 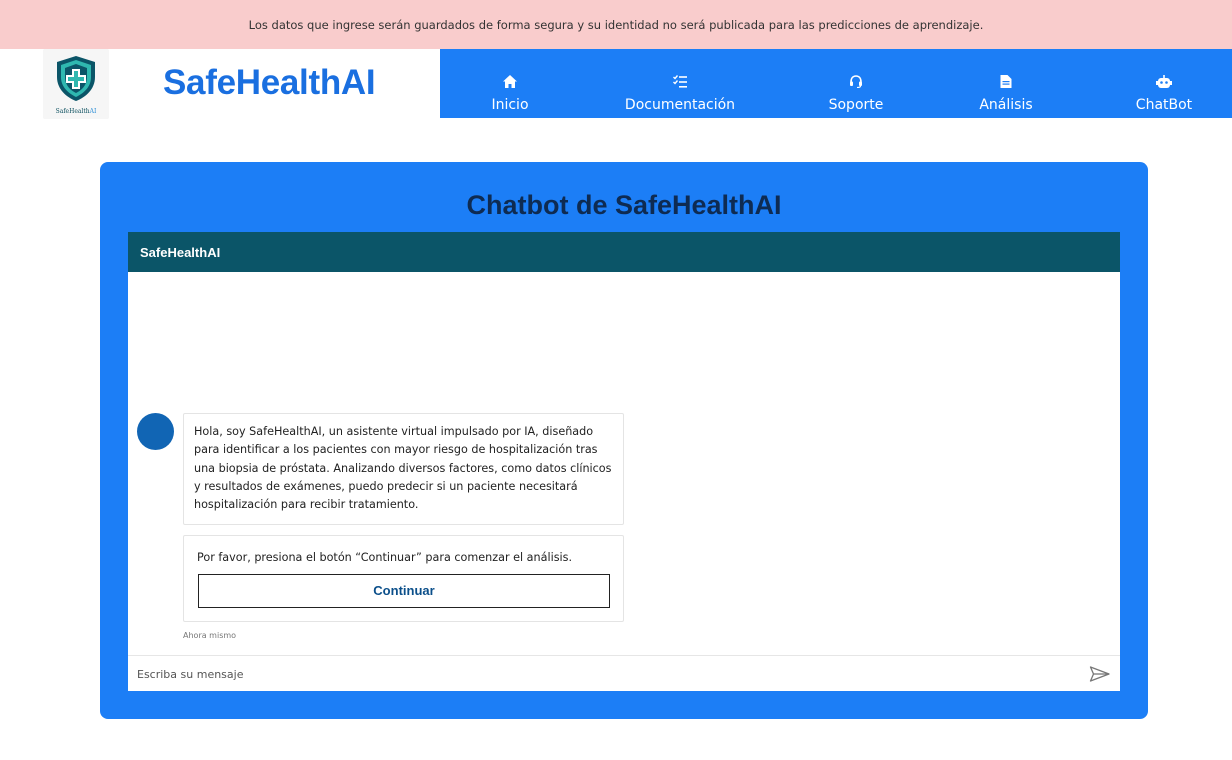 I want to click on logo-text: SafeHealthAI, so click(x=76, y=111).